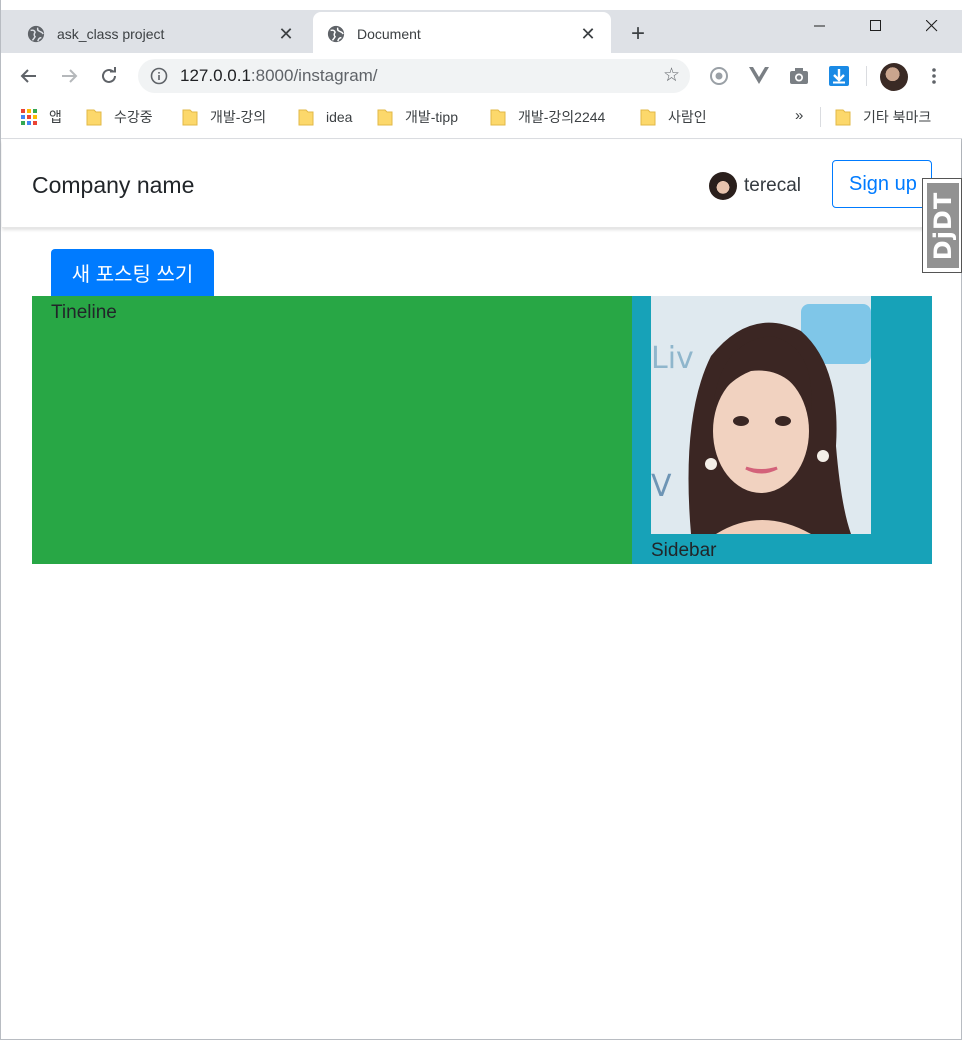 The width and height of the screenshot is (962, 1040). I want to click on bookmark-star-icon: ☆, so click(671, 76).